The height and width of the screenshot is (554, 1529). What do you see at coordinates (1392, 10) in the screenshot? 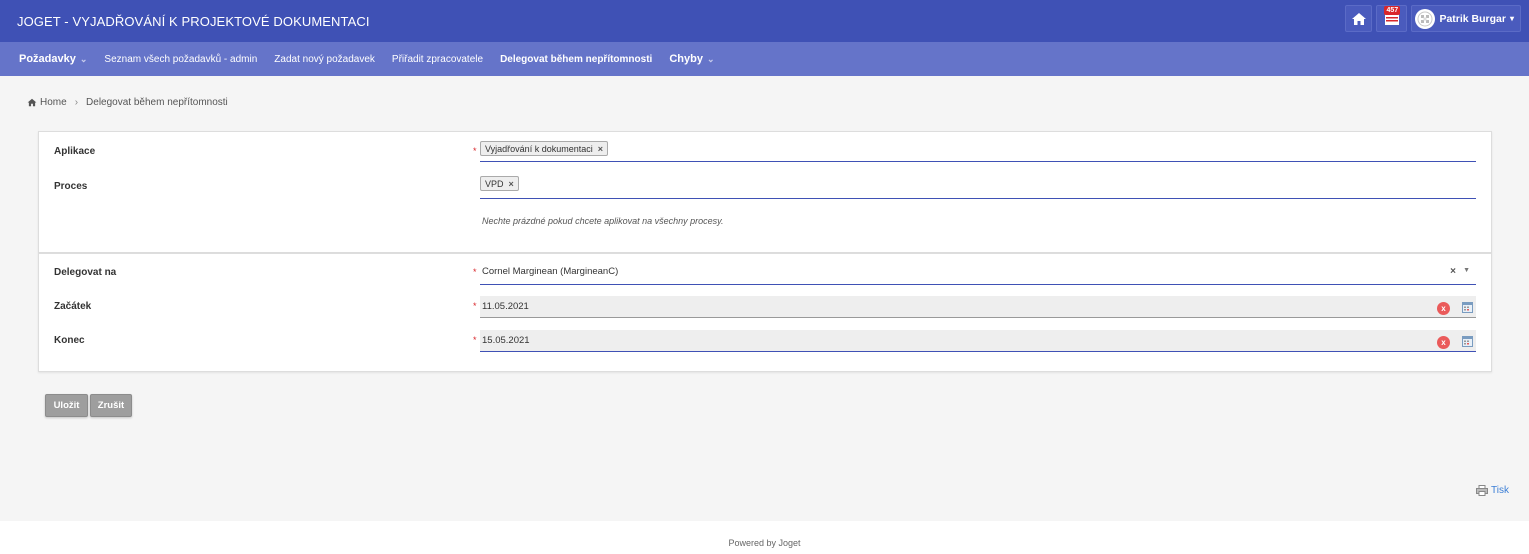
I see `inbox-count-badge: 457` at bounding box center [1392, 10].